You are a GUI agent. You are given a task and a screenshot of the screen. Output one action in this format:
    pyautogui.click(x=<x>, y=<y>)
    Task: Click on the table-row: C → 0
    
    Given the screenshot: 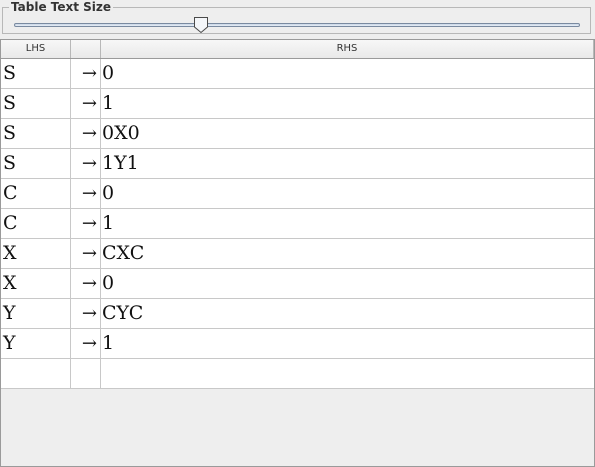 What is the action you would take?
    pyautogui.click(x=297, y=194)
    